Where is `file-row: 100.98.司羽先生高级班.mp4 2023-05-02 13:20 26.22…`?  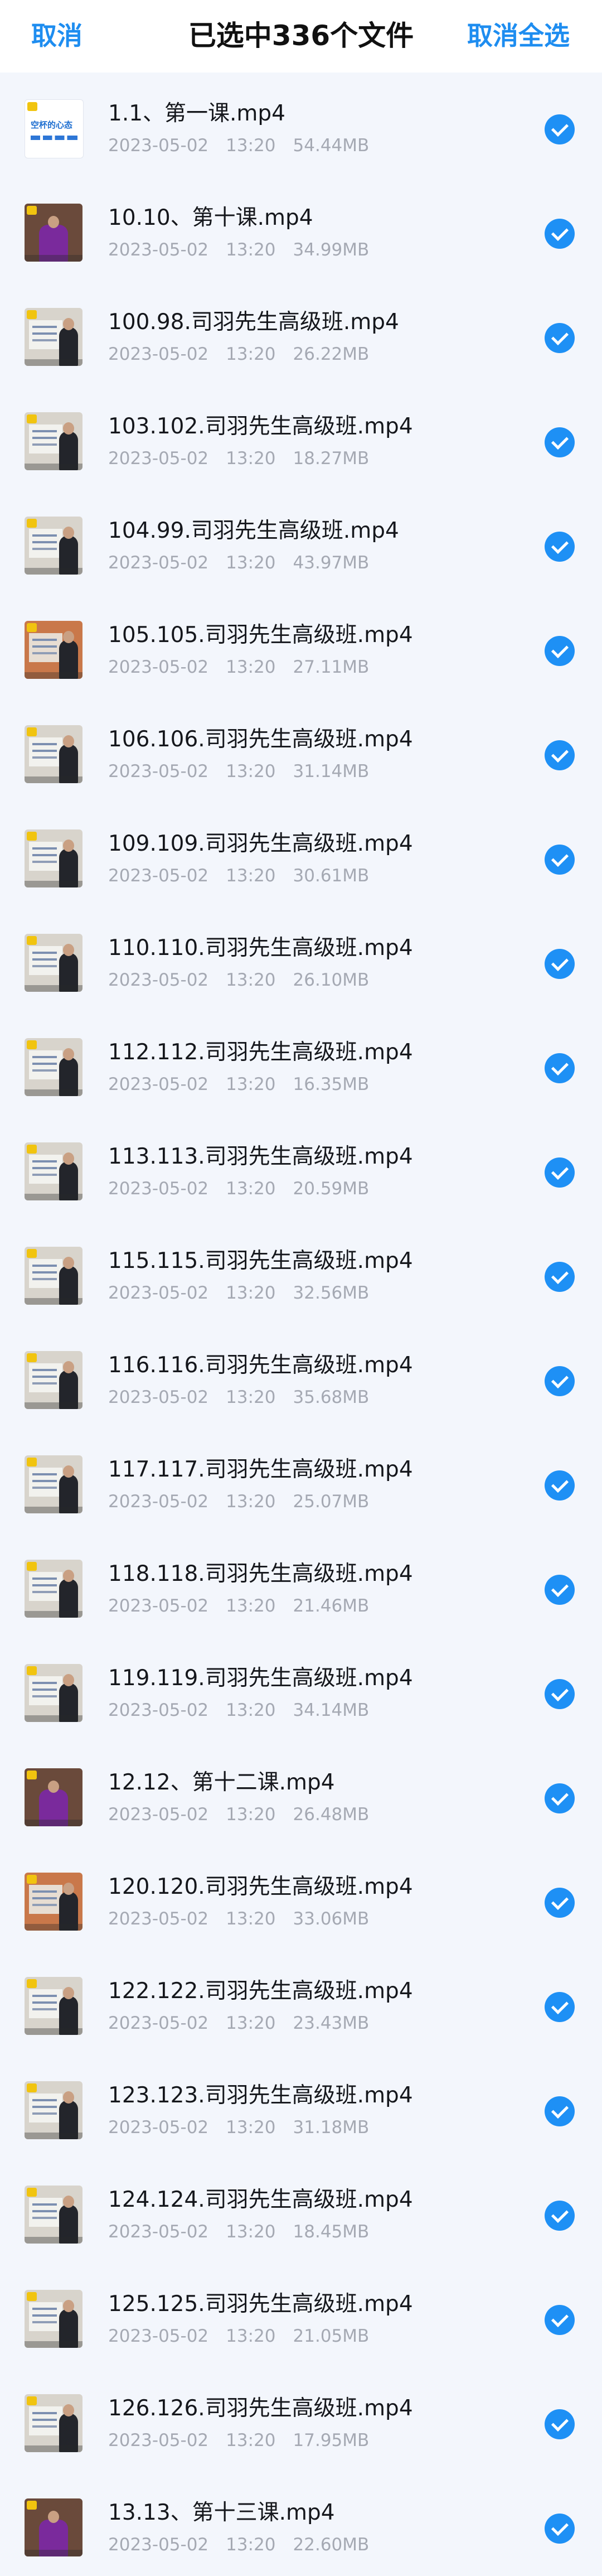 file-row: 100.98.司羽先生高级班.mp4 2023-05-02 13:20 26.22… is located at coordinates (301, 333).